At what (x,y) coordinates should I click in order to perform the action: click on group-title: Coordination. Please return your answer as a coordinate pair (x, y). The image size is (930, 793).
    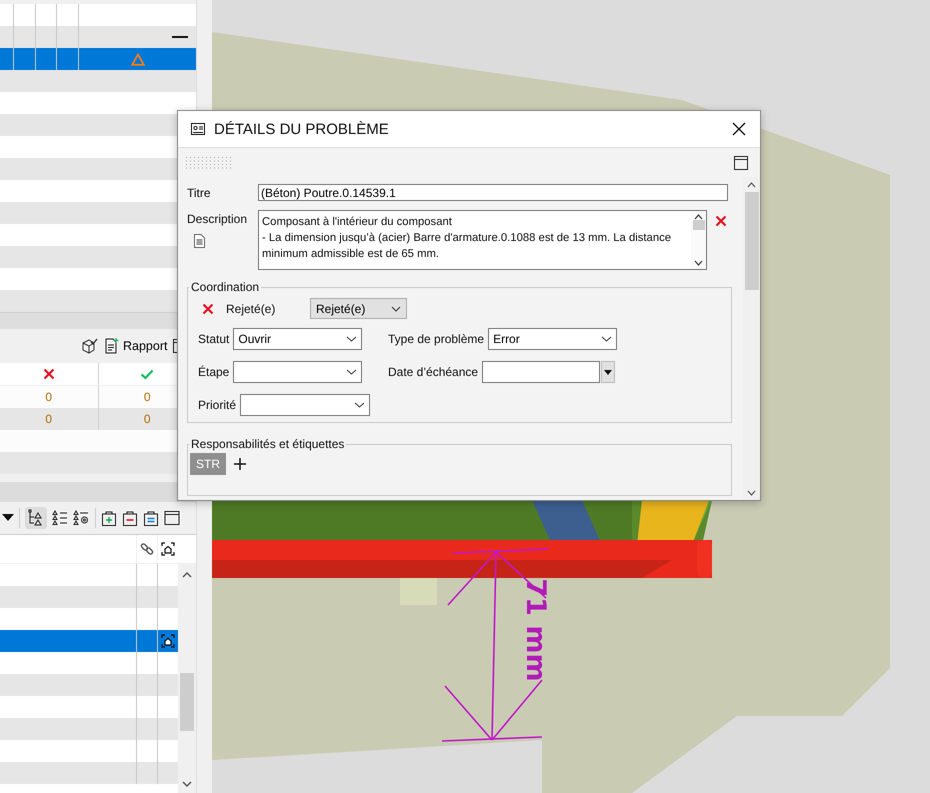
    Looking at the image, I should click on (225, 287).